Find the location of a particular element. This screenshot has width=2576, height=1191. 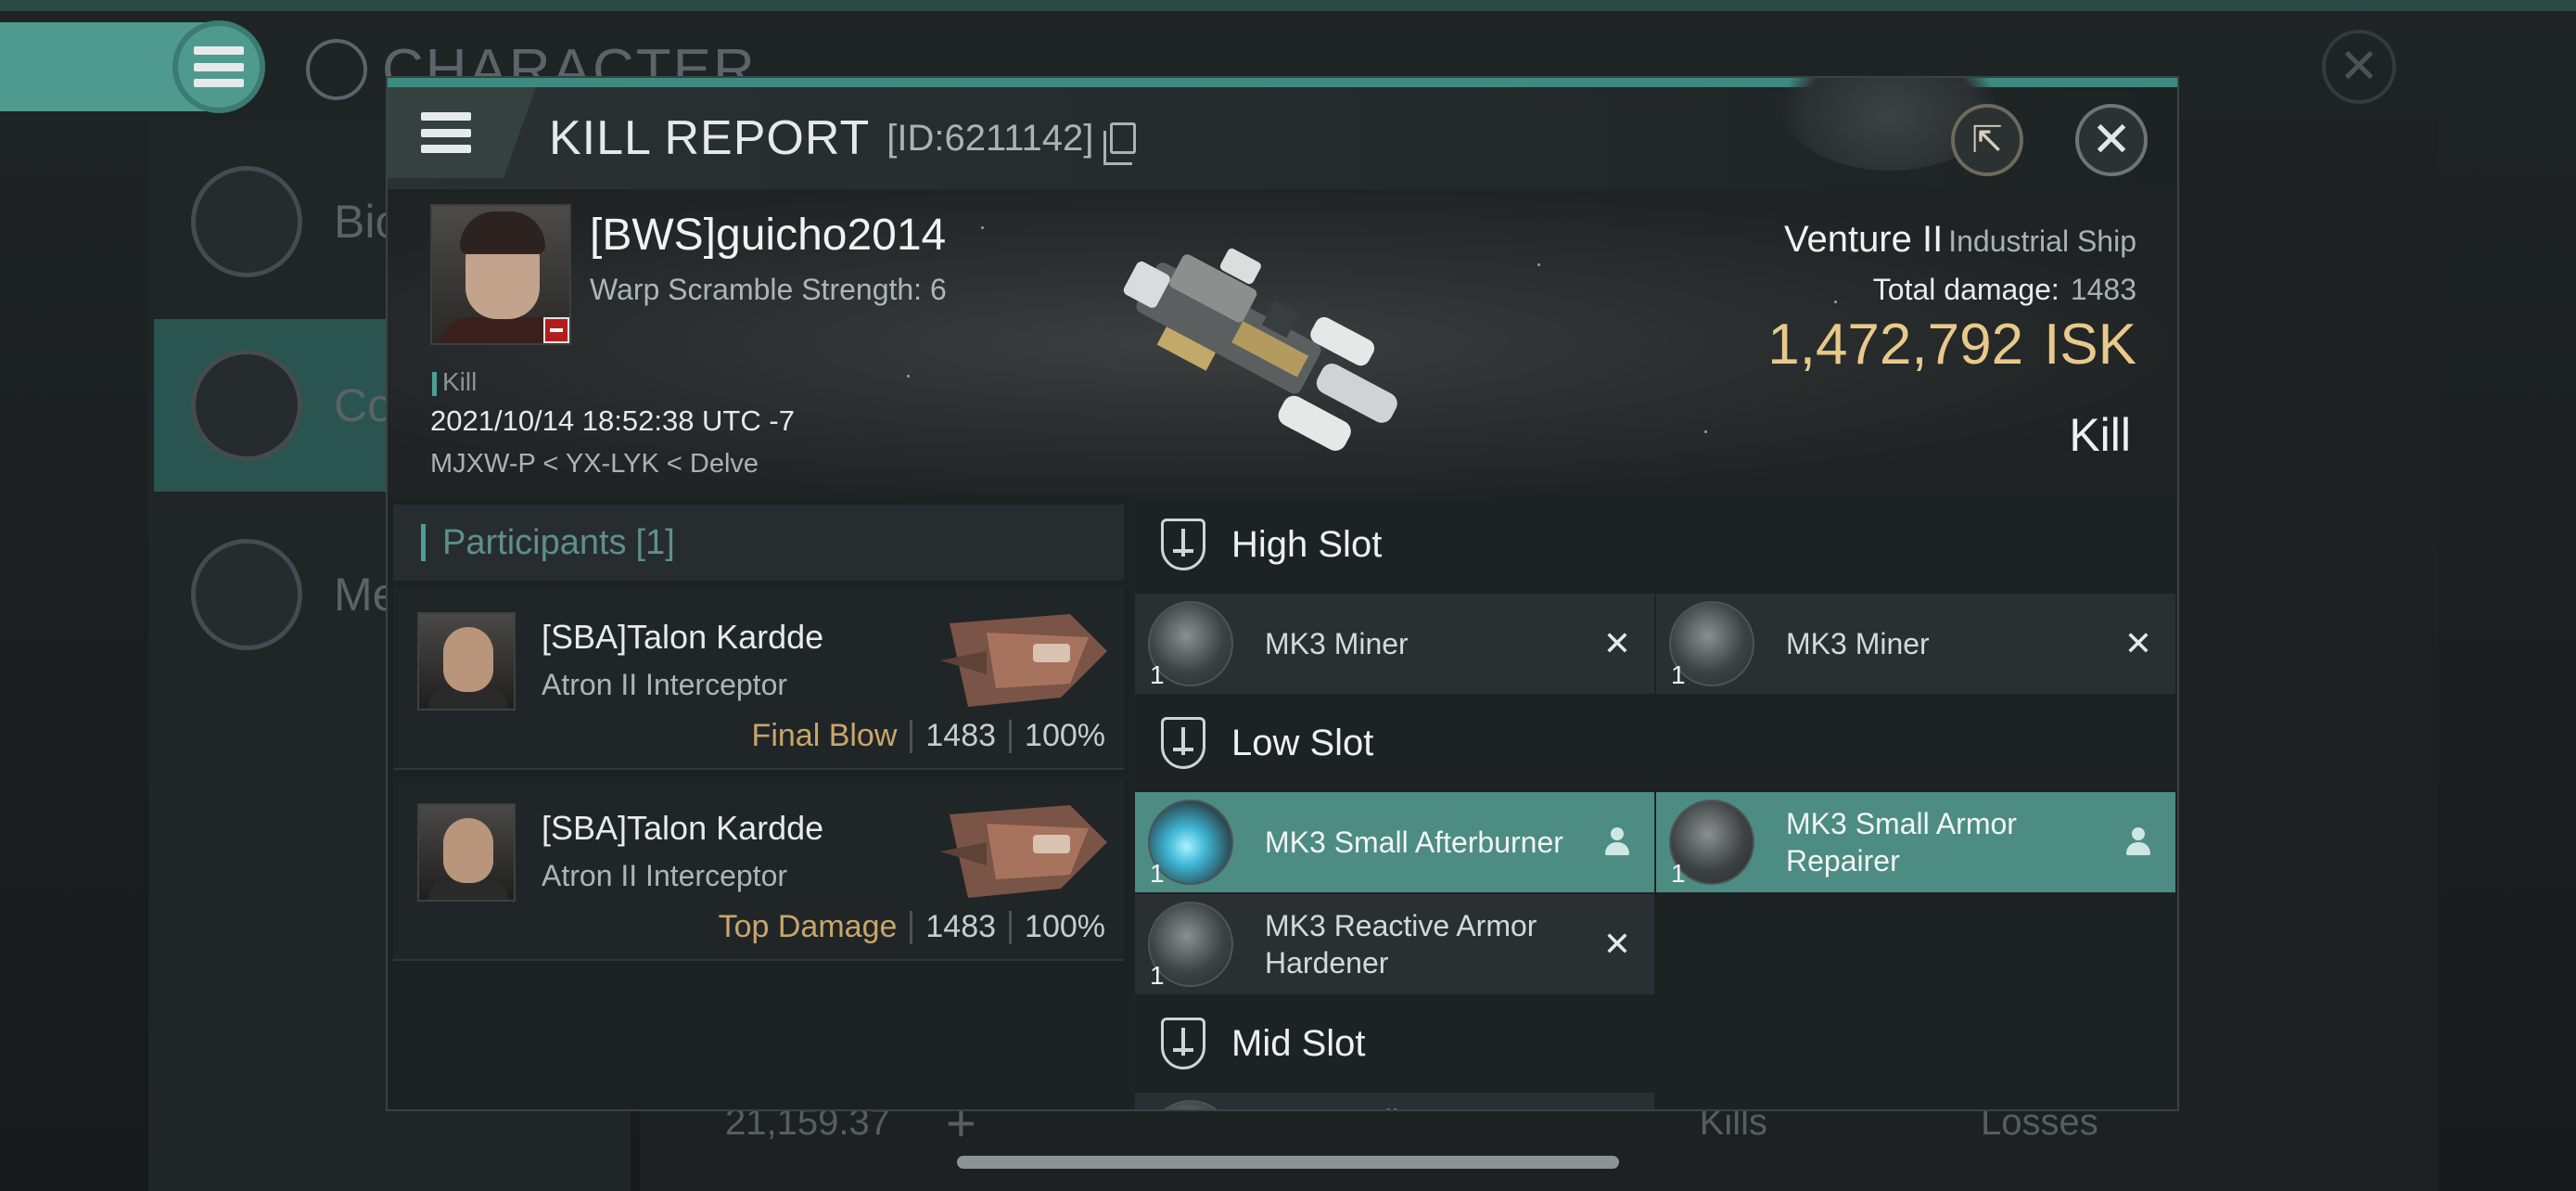

modal-close-button: ✕ is located at coordinates (2111, 140).